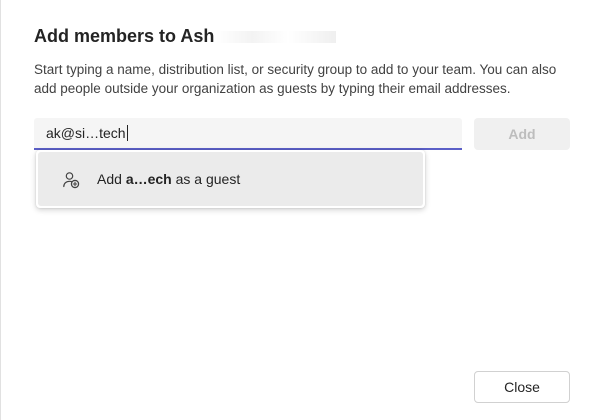 Image resolution: width=592 pixels, height=420 pixels. I want to click on member-search-text: ak@si…tech, so click(86, 133).